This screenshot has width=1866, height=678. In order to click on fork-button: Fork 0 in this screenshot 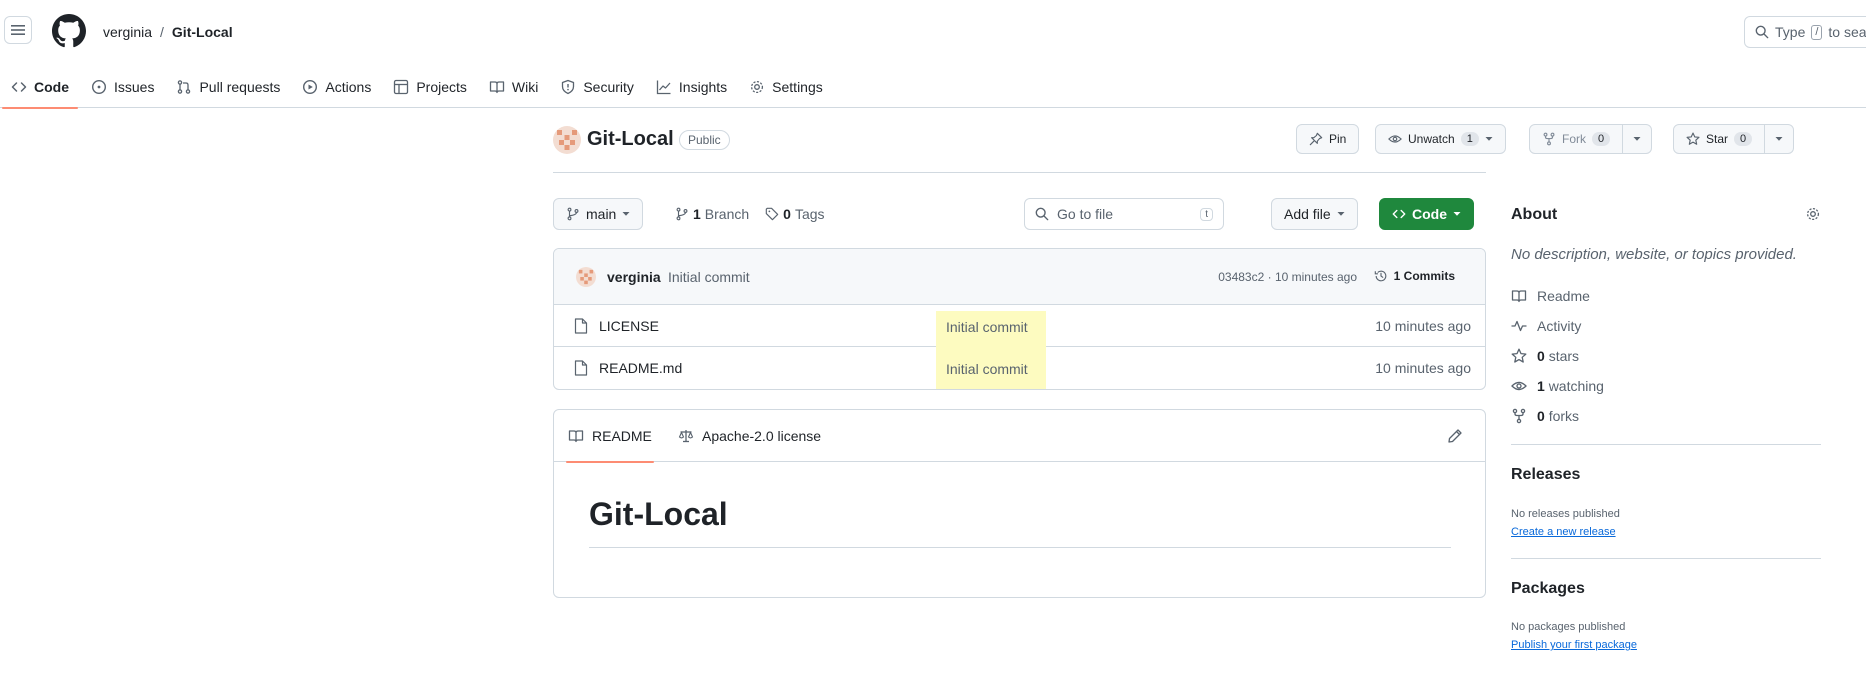, I will do `click(1576, 139)`.